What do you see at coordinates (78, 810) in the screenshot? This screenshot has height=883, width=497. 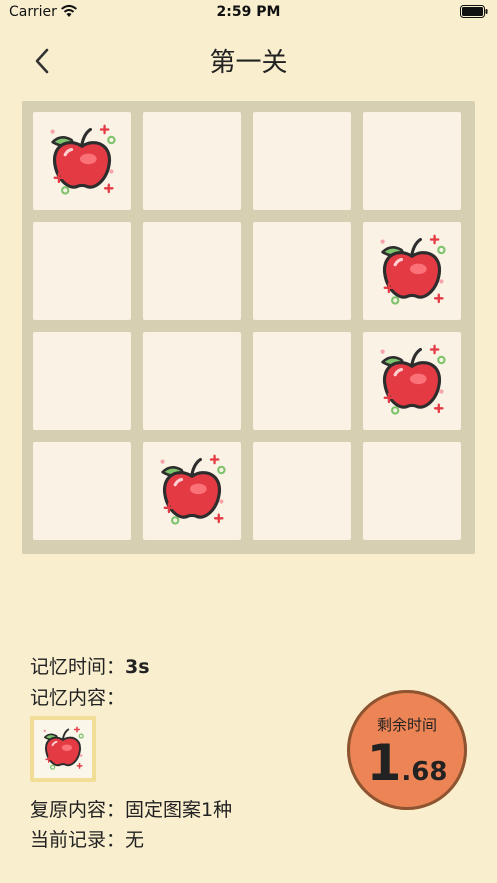 I see `restore-content-label: 复原内容：` at bounding box center [78, 810].